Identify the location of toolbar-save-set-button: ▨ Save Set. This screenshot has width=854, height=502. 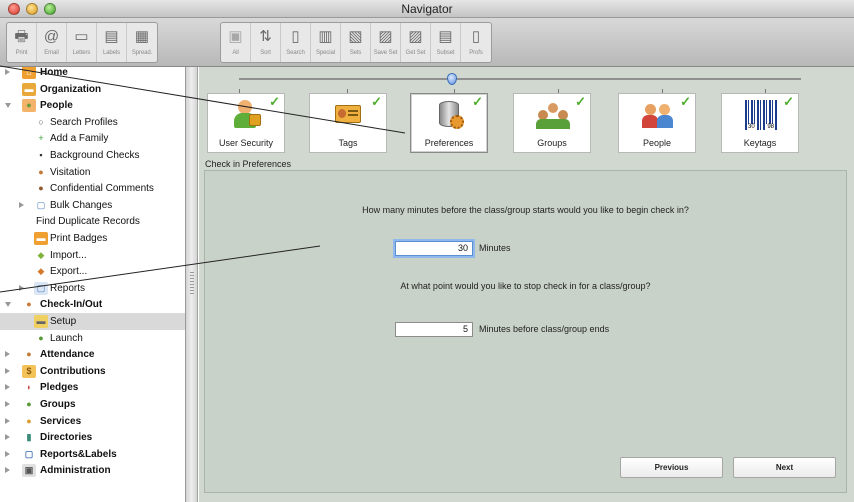
(386, 42).